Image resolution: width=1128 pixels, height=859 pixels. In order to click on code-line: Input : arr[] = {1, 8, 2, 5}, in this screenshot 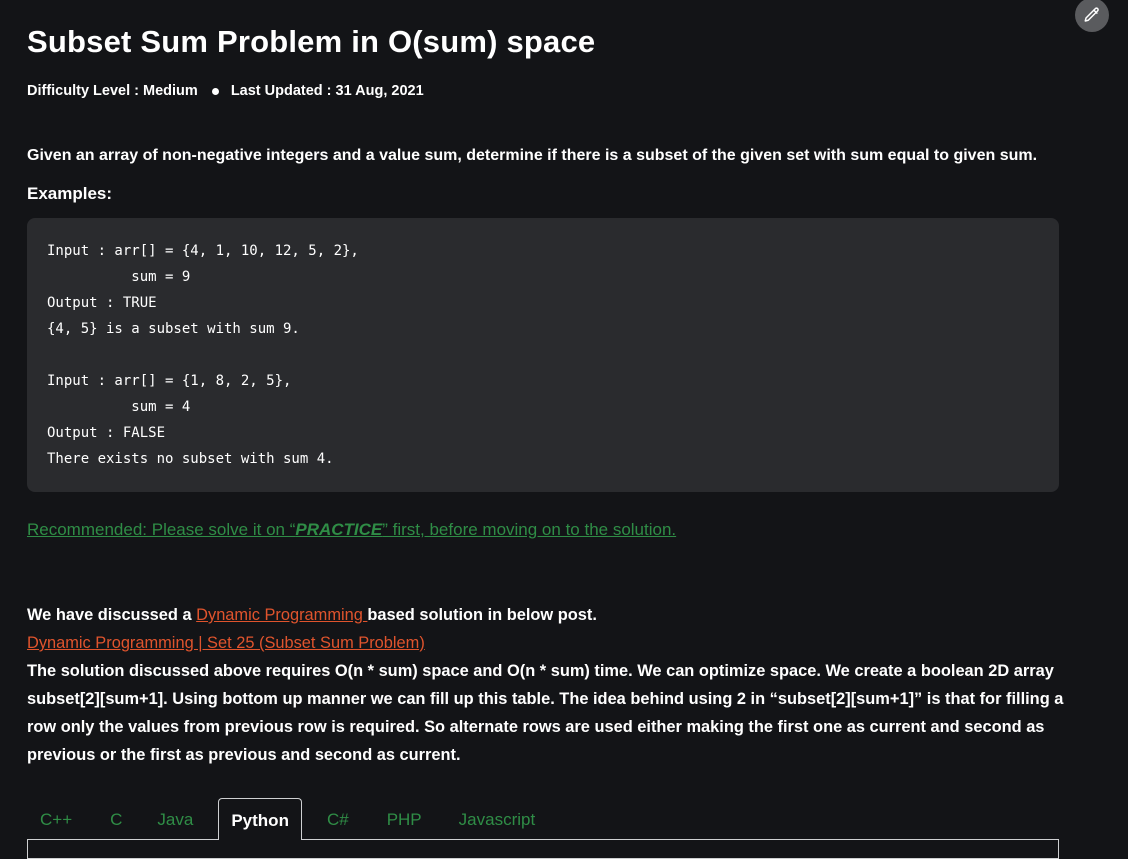, I will do `click(169, 381)`.